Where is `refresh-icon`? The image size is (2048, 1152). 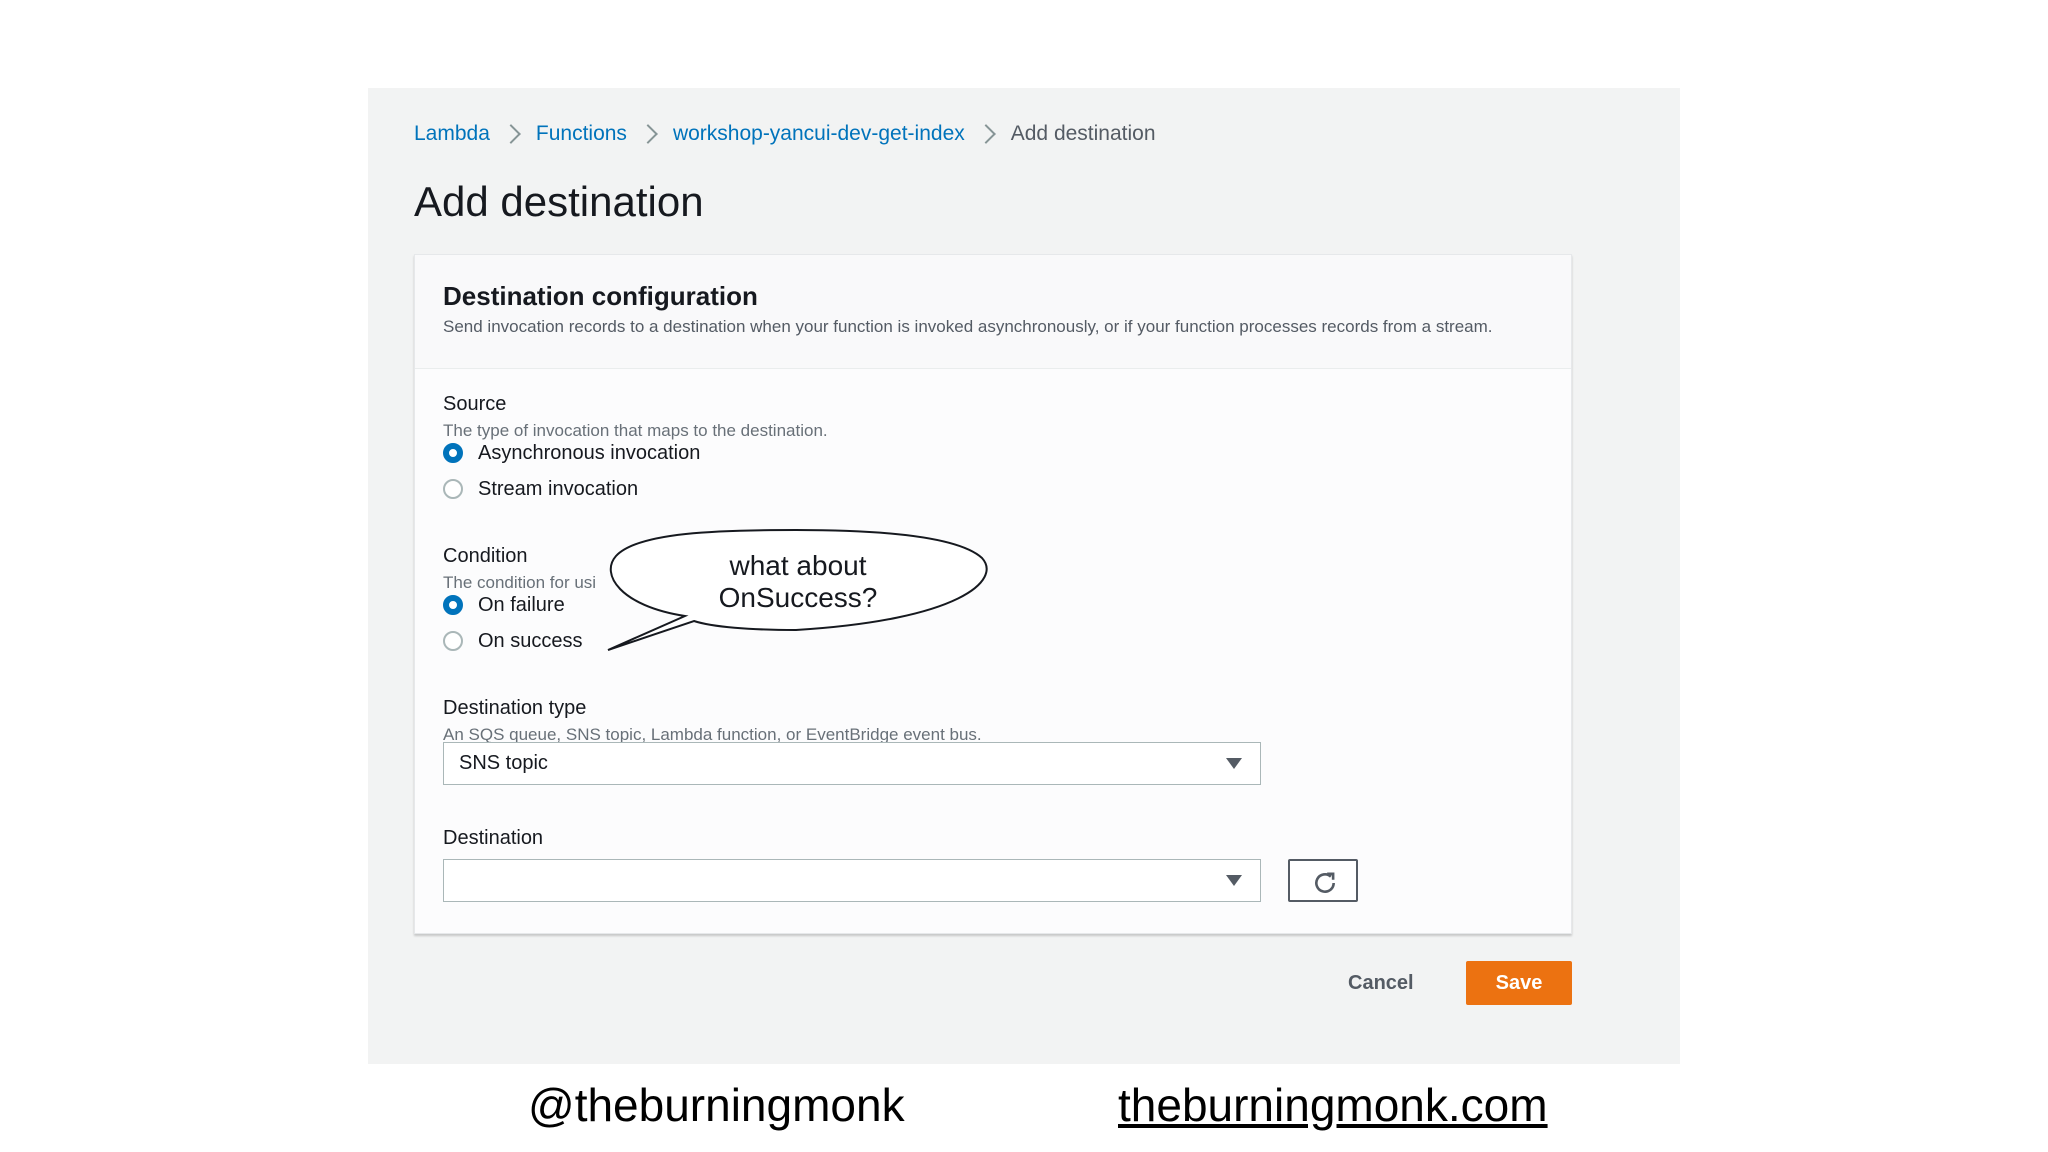 refresh-icon is located at coordinates (1325, 882).